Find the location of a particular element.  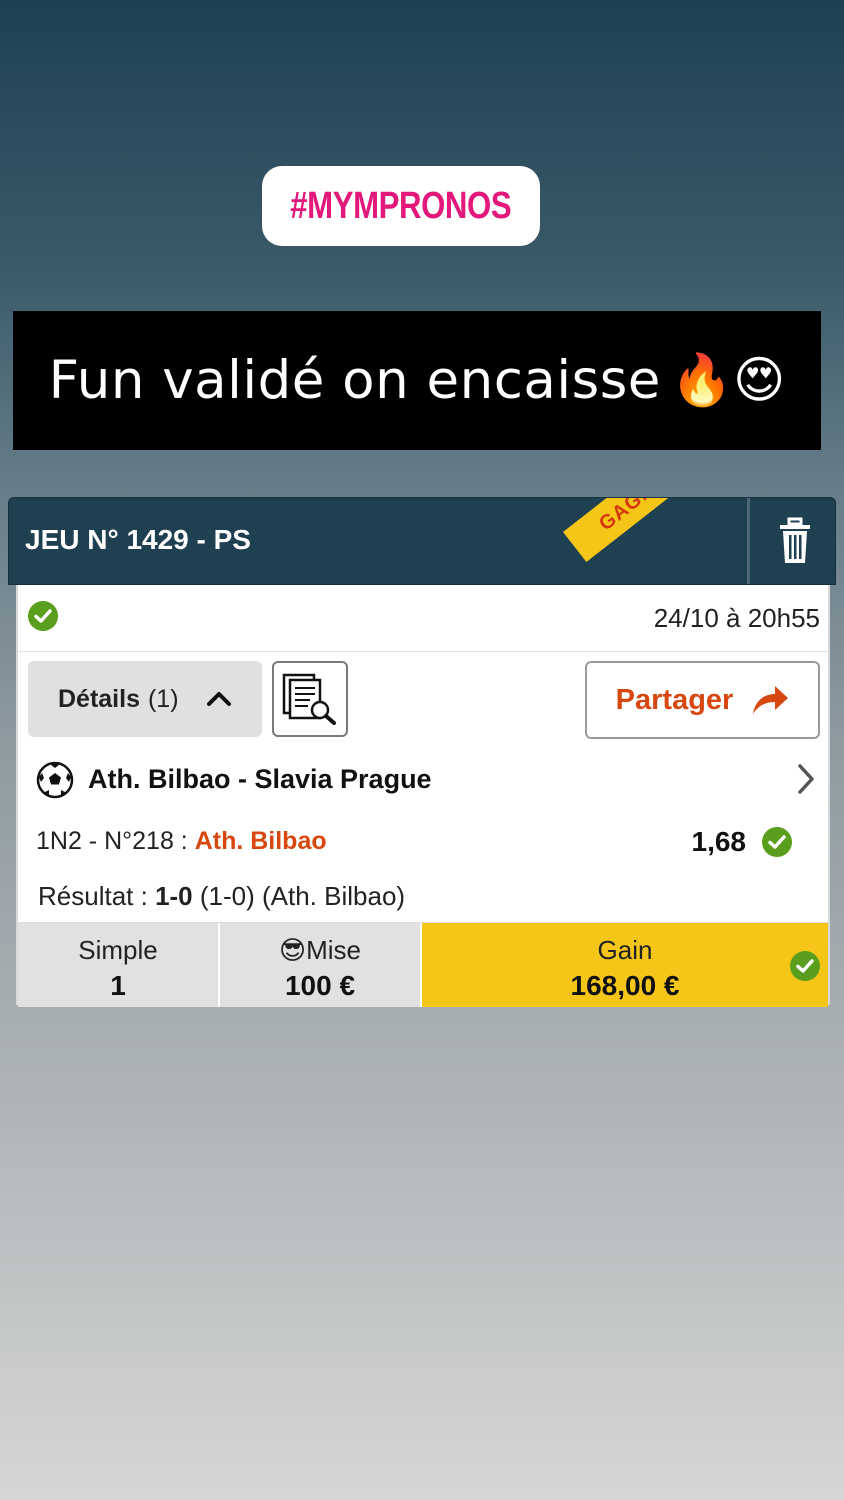

chevron-right-icon is located at coordinates (806, 779).